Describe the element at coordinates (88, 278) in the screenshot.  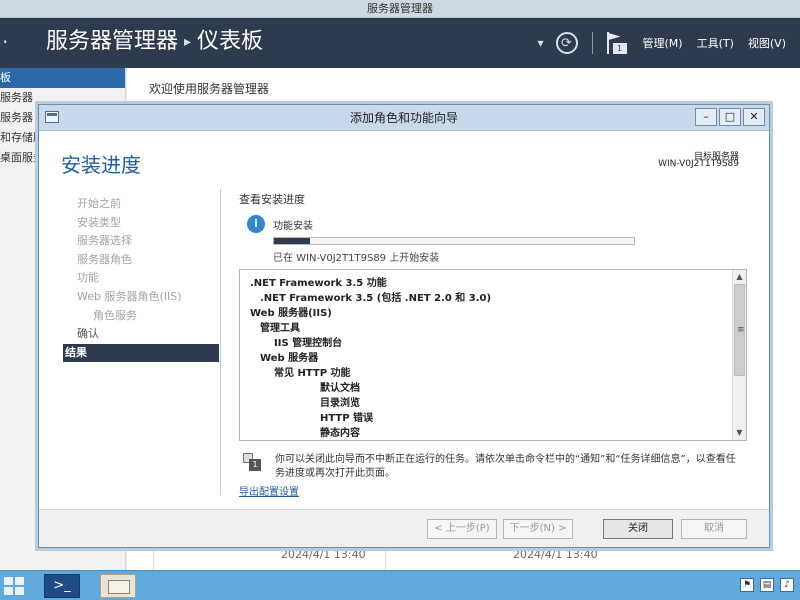
I see `step-features: 功能` at that location.